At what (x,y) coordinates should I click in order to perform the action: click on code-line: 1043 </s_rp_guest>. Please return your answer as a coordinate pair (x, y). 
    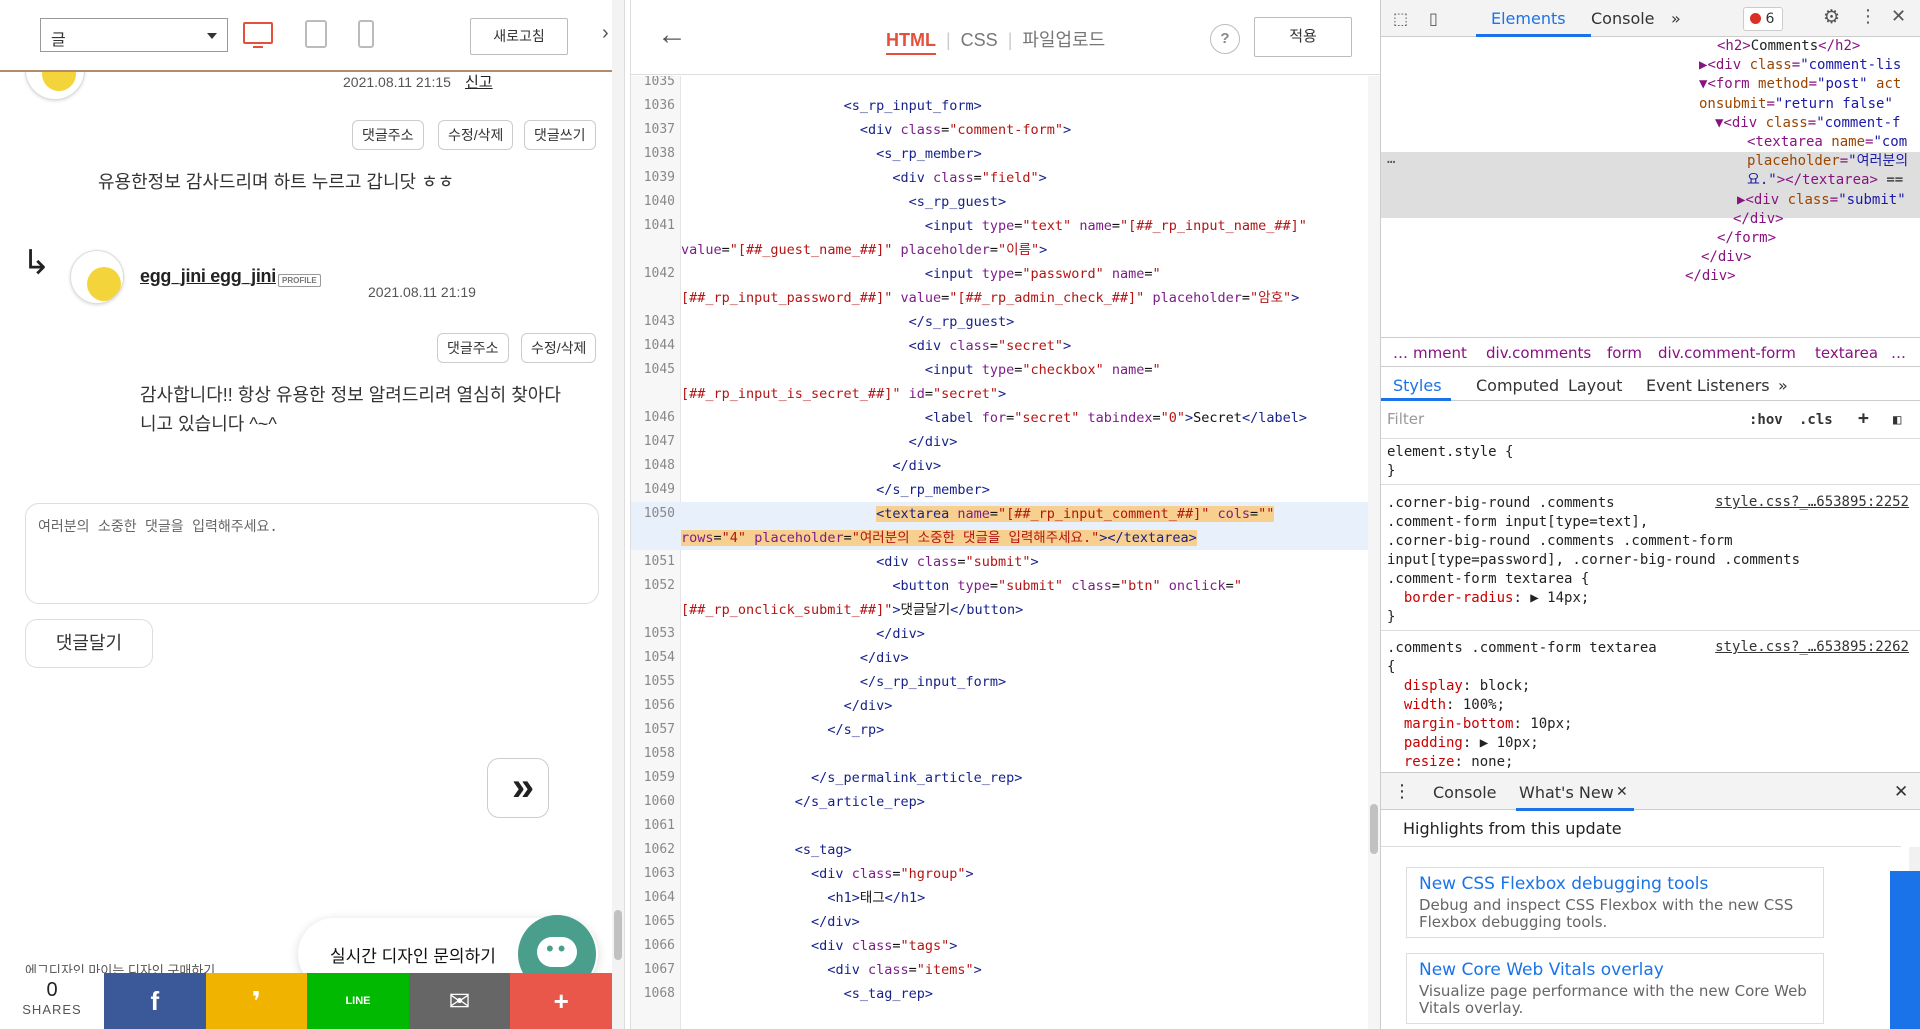
    Looking at the image, I should click on (1006, 322).